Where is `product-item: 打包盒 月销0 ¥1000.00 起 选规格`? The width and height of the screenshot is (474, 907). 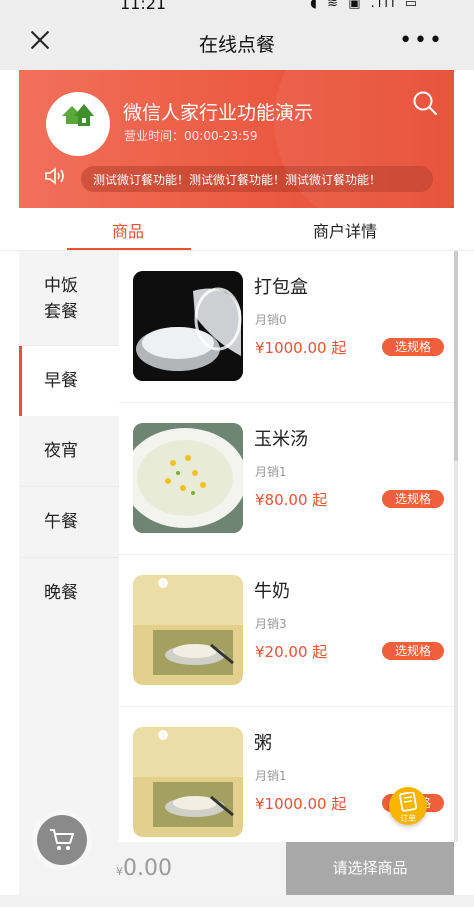 product-item: 打包盒 月销0 ¥1000.00 起 选规格 is located at coordinates (286, 327).